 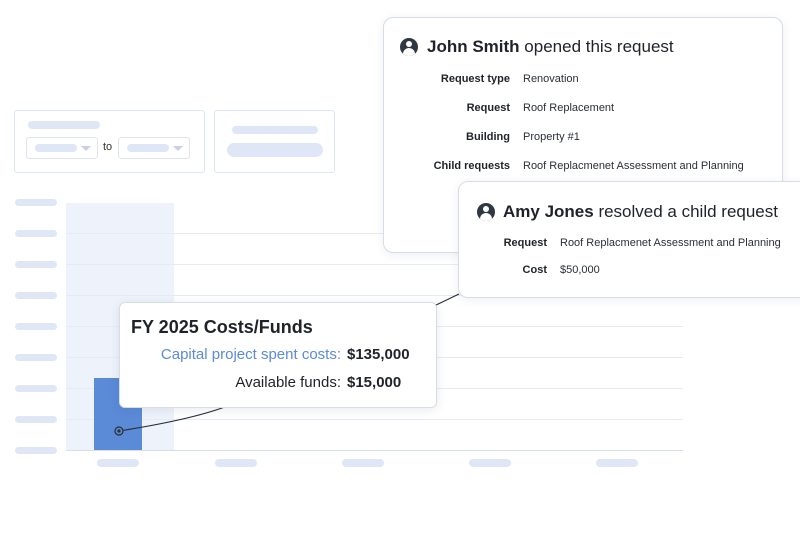 I want to click on field-value-child-request: Roof Replacmenet Assessment and Planning, so click(x=670, y=243).